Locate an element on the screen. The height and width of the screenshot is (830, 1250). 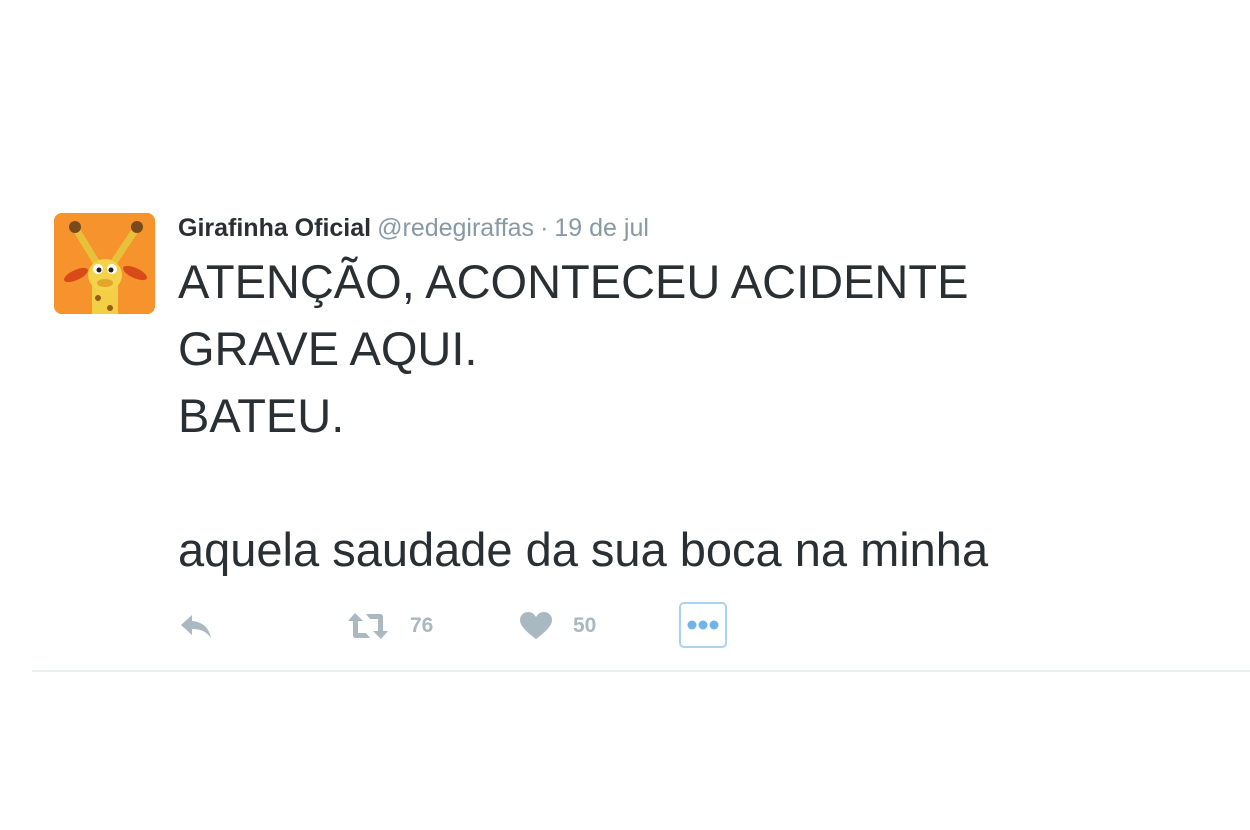
divider is located at coordinates (641, 671).